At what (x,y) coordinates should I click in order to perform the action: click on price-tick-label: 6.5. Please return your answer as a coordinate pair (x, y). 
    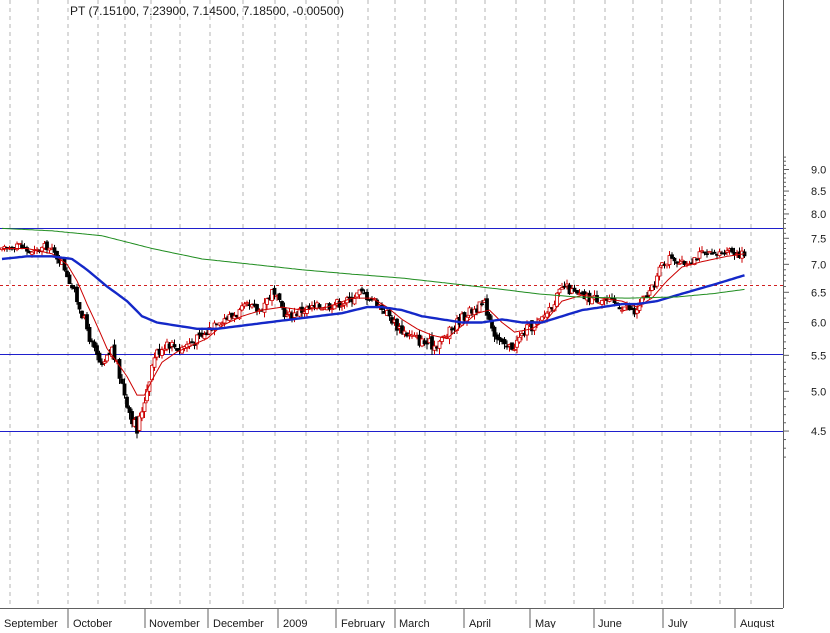
    Looking at the image, I should click on (818, 293).